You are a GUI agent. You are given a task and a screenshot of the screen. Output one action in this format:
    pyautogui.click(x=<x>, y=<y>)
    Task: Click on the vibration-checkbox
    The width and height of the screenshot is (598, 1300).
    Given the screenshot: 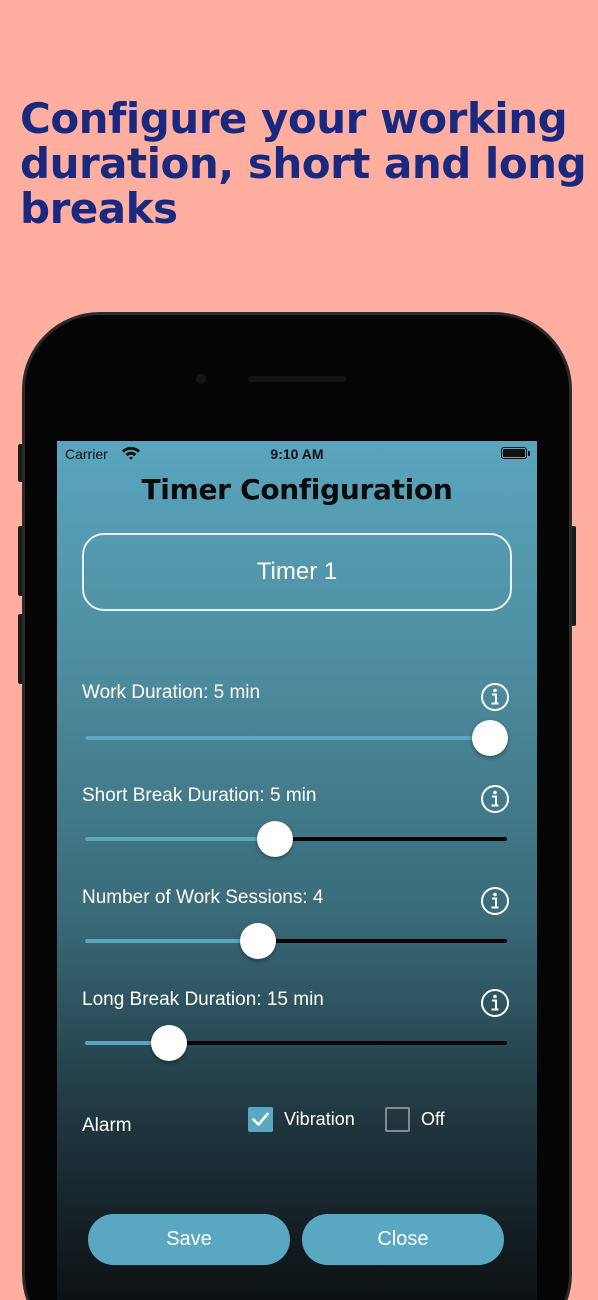 What is the action you would take?
    pyautogui.click(x=260, y=1119)
    